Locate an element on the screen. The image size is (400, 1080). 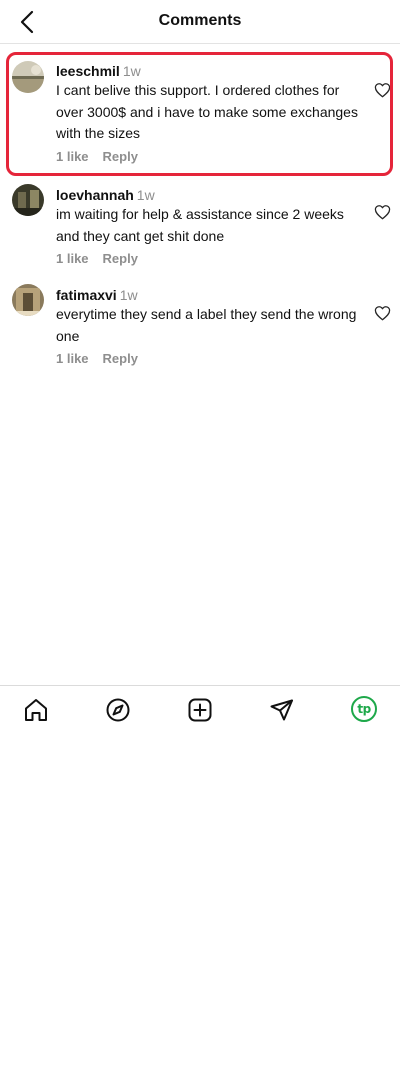
home-icon is located at coordinates (36, 710).